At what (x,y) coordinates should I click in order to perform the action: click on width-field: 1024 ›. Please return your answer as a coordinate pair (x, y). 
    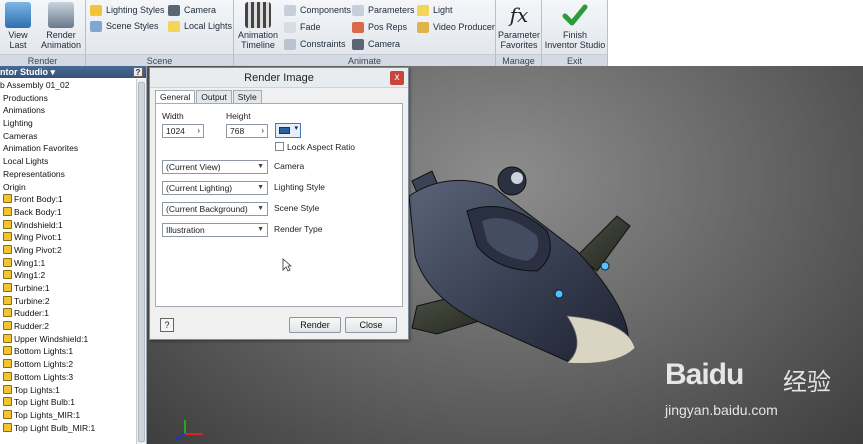
    Looking at the image, I should click on (183, 131).